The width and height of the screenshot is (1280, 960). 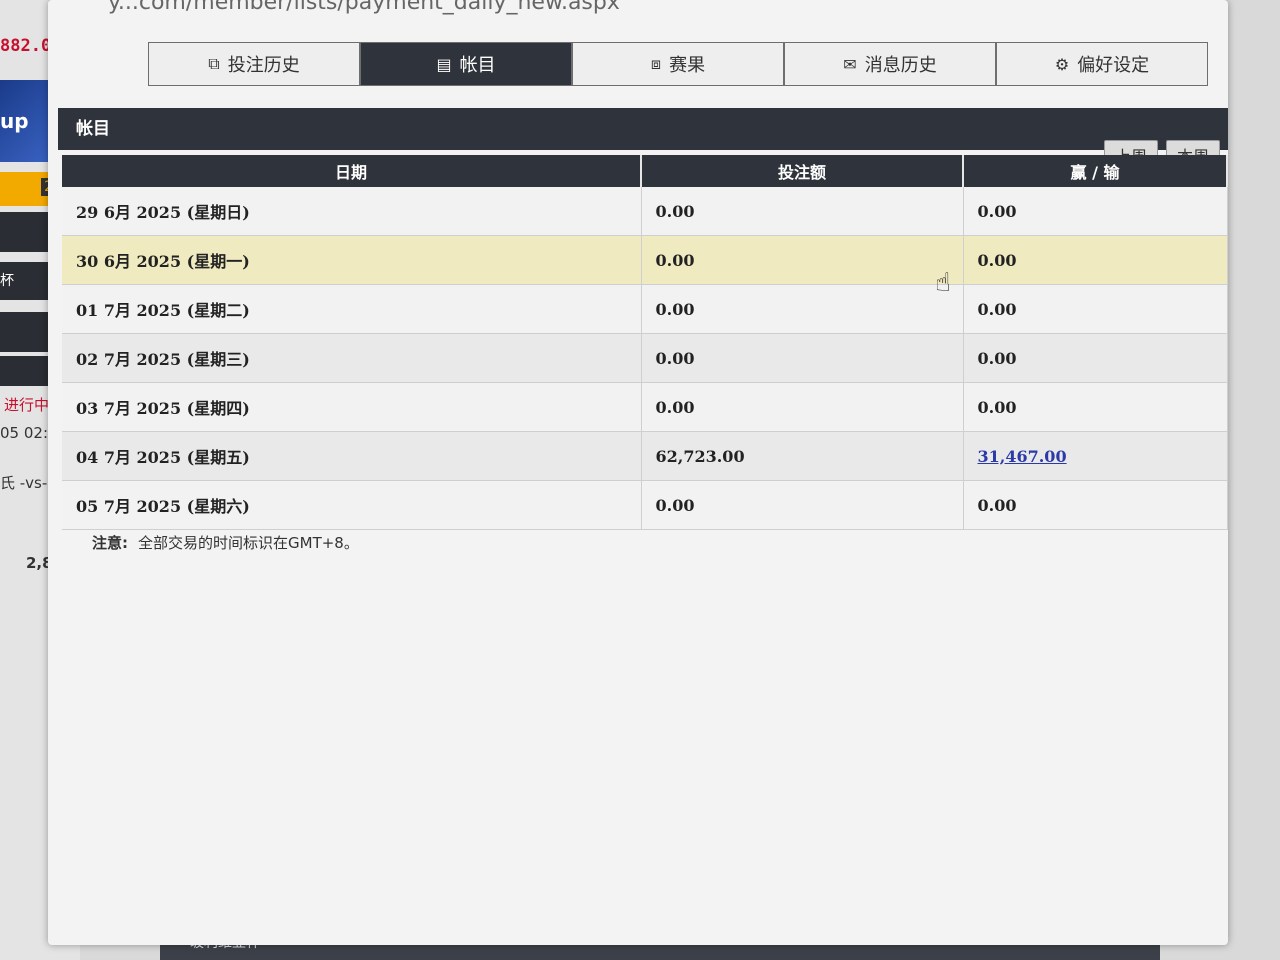 I want to click on table-row: 03 7月 2025 (星期四) 0.00 0.00, so click(x=645, y=407).